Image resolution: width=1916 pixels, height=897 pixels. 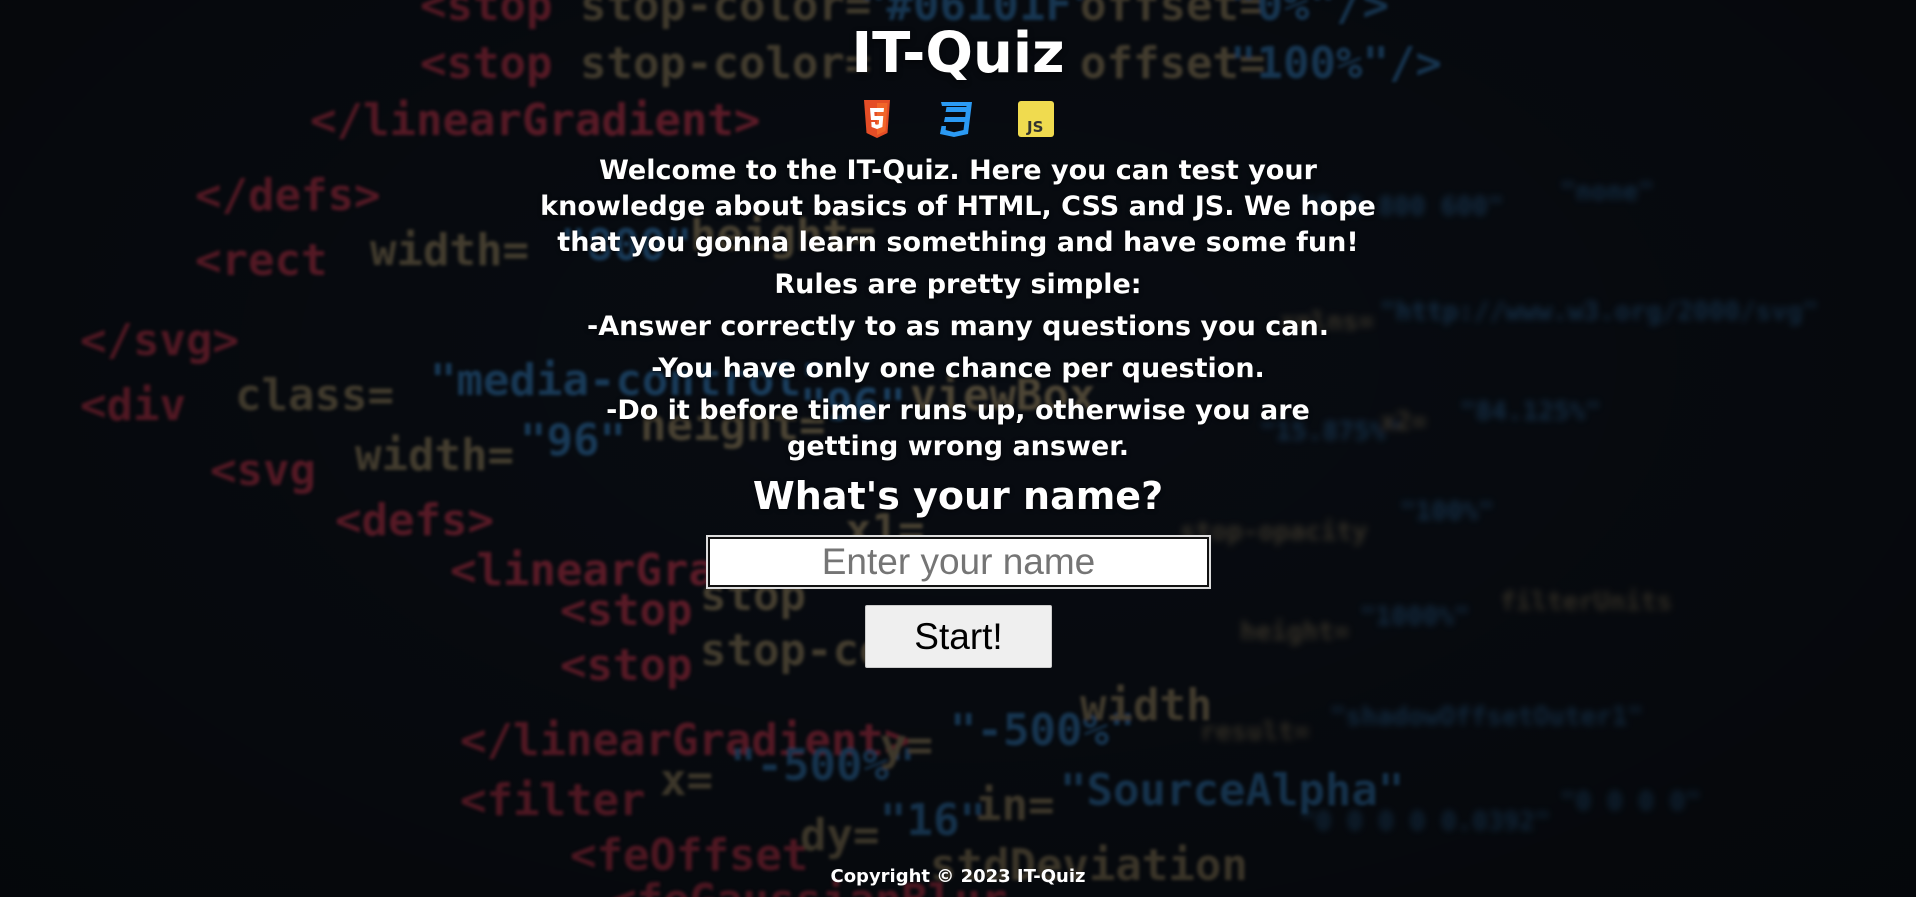 I want to click on start-button: Start!, so click(x=958, y=636).